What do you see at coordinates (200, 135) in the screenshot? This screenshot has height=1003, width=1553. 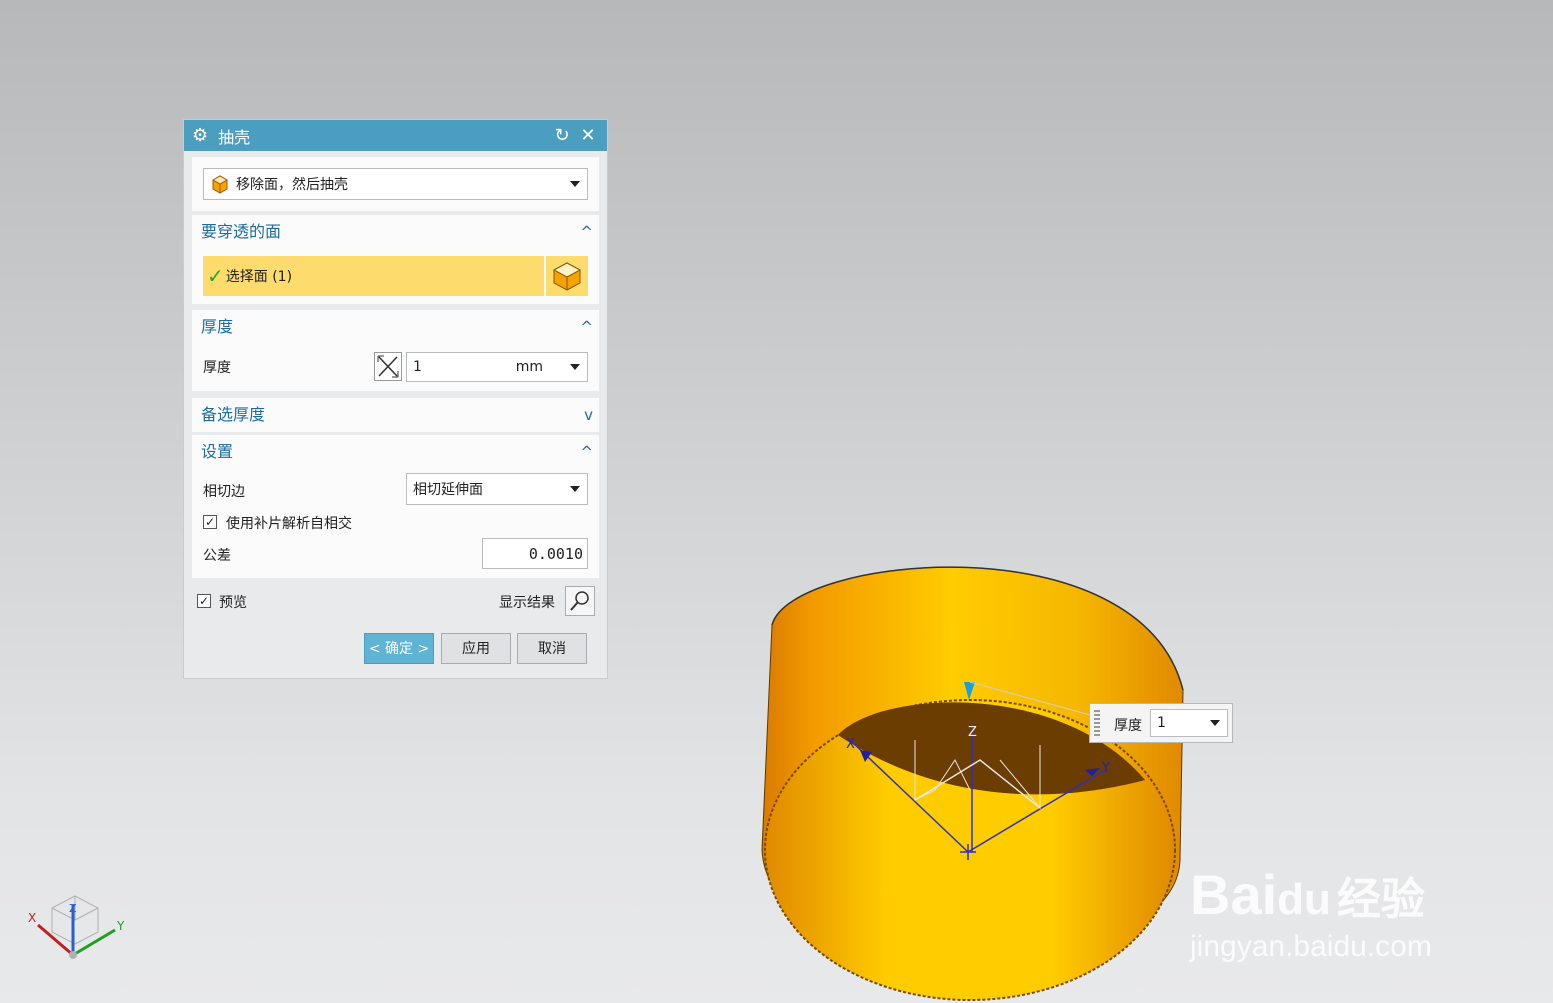 I see `gear-icon: ⚙` at bounding box center [200, 135].